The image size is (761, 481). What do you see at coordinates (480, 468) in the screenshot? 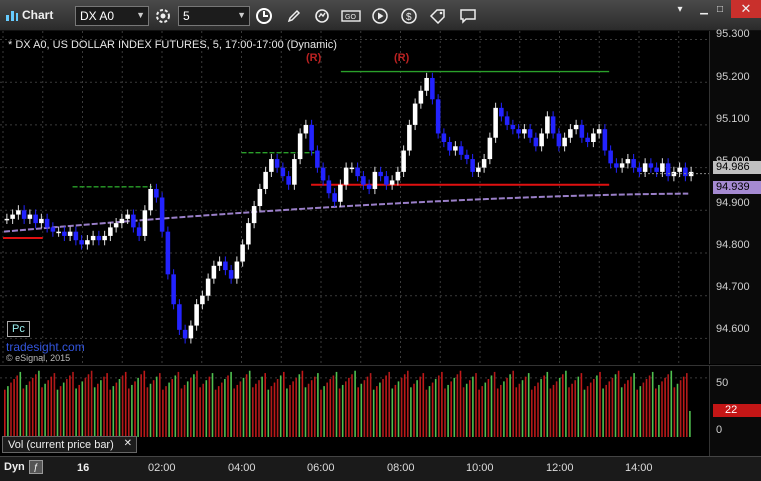
I see `time-tick: 10:00` at bounding box center [480, 468].